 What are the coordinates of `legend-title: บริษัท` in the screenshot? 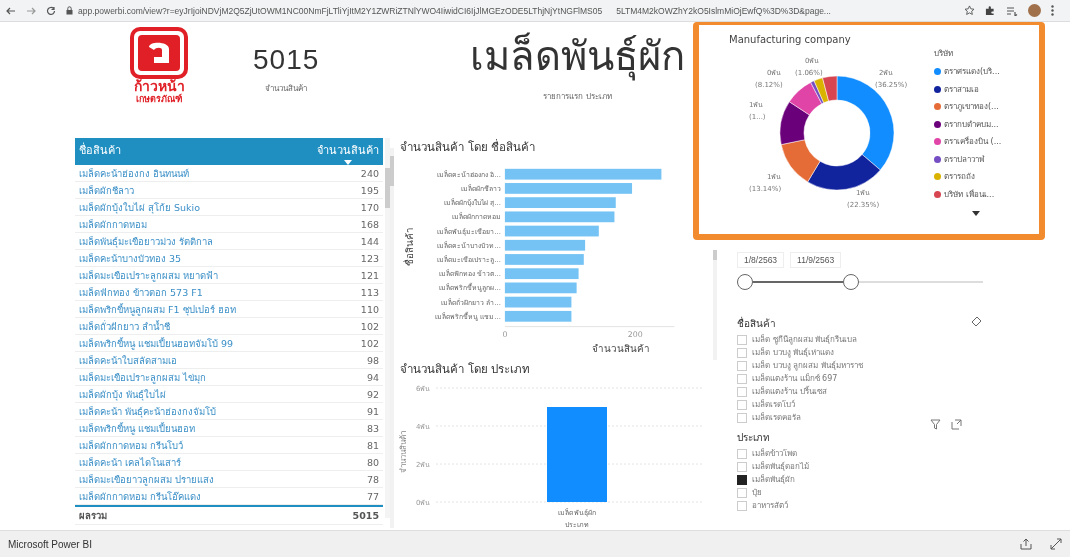 It's located at (944, 54).